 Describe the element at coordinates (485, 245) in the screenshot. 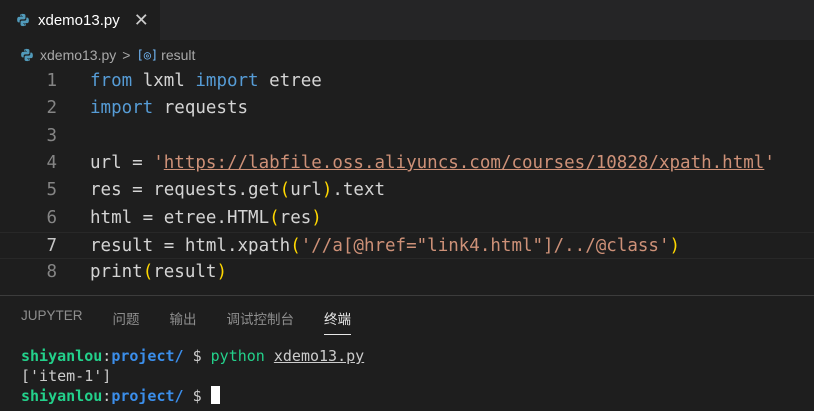

I see `code-token: '//a[@href="link4.html"]/../@class'` at that location.